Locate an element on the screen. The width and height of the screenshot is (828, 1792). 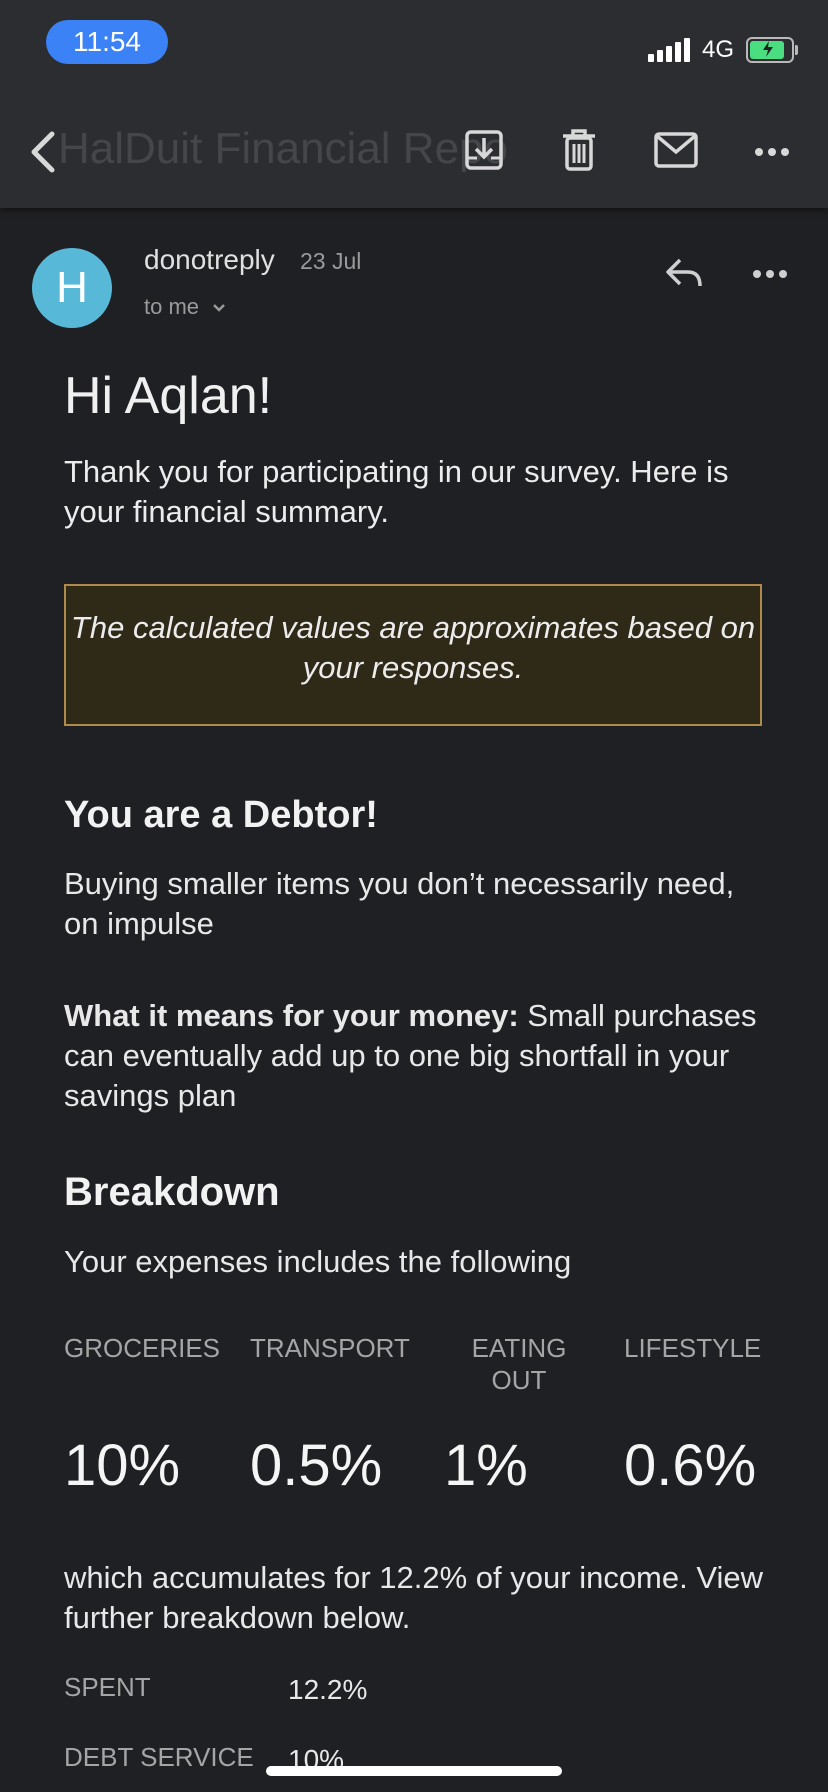
email-date: 23 Jul is located at coordinates (331, 261).